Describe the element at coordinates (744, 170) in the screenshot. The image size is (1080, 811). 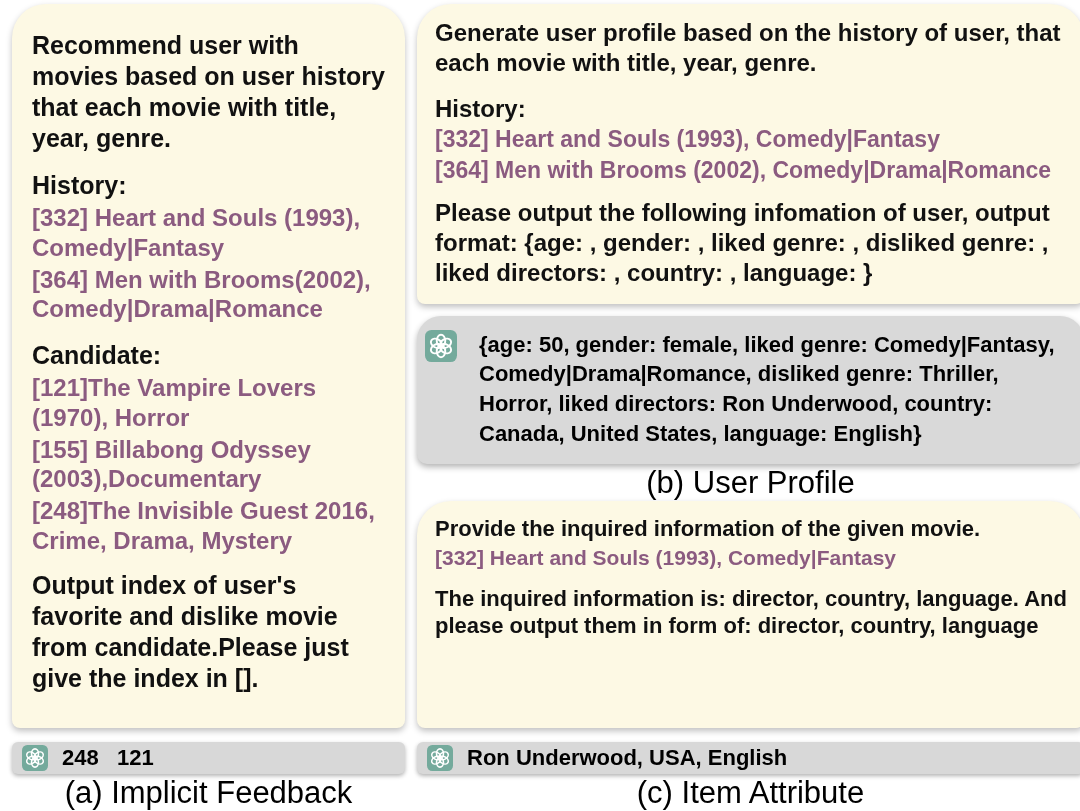
I see `movie-entry: [364] Men with Brooms (2002), Comedy|Drama|Romance` at that location.